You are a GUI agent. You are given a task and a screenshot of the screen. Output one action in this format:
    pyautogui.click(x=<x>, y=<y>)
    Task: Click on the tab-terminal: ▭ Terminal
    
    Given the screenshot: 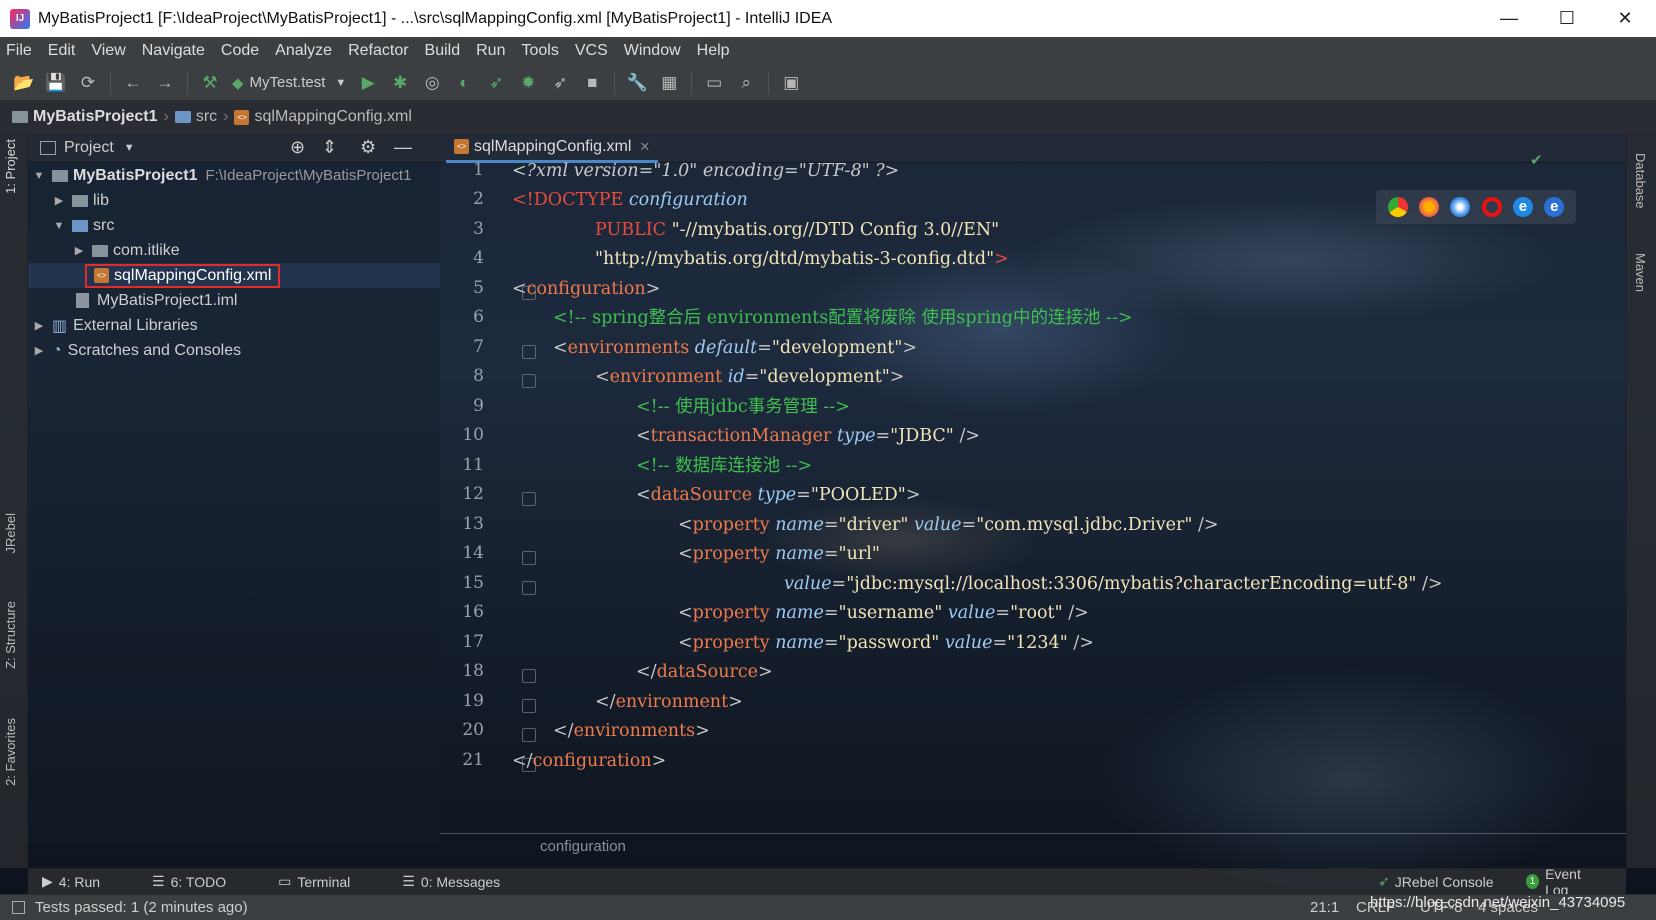 What is the action you would take?
    pyautogui.click(x=327, y=881)
    